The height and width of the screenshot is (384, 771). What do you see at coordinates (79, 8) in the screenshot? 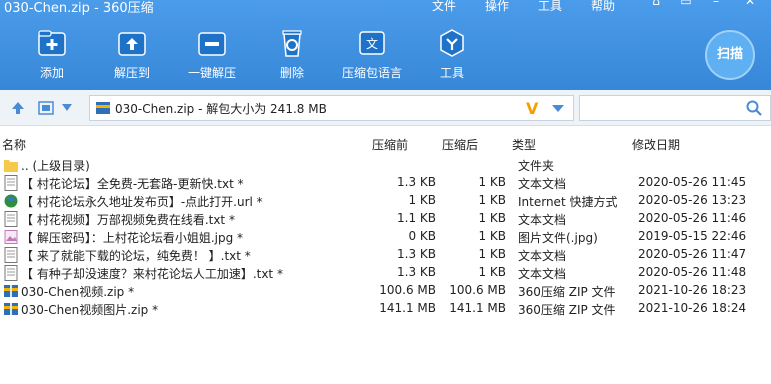
I see `window-title: 030-Chen.zip - 360压缩` at bounding box center [79, 8].